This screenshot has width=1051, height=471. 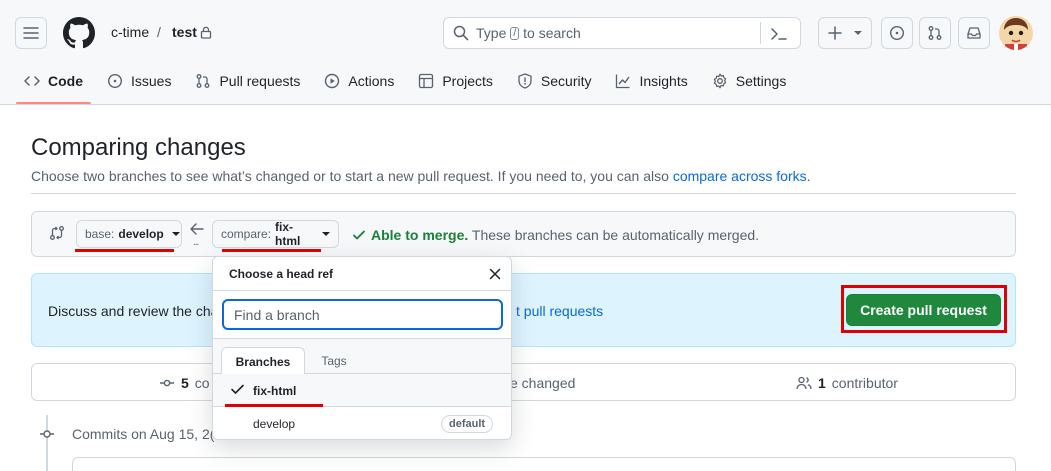 I want to click on search-input: Type / to search, so click(x=622, y=33).